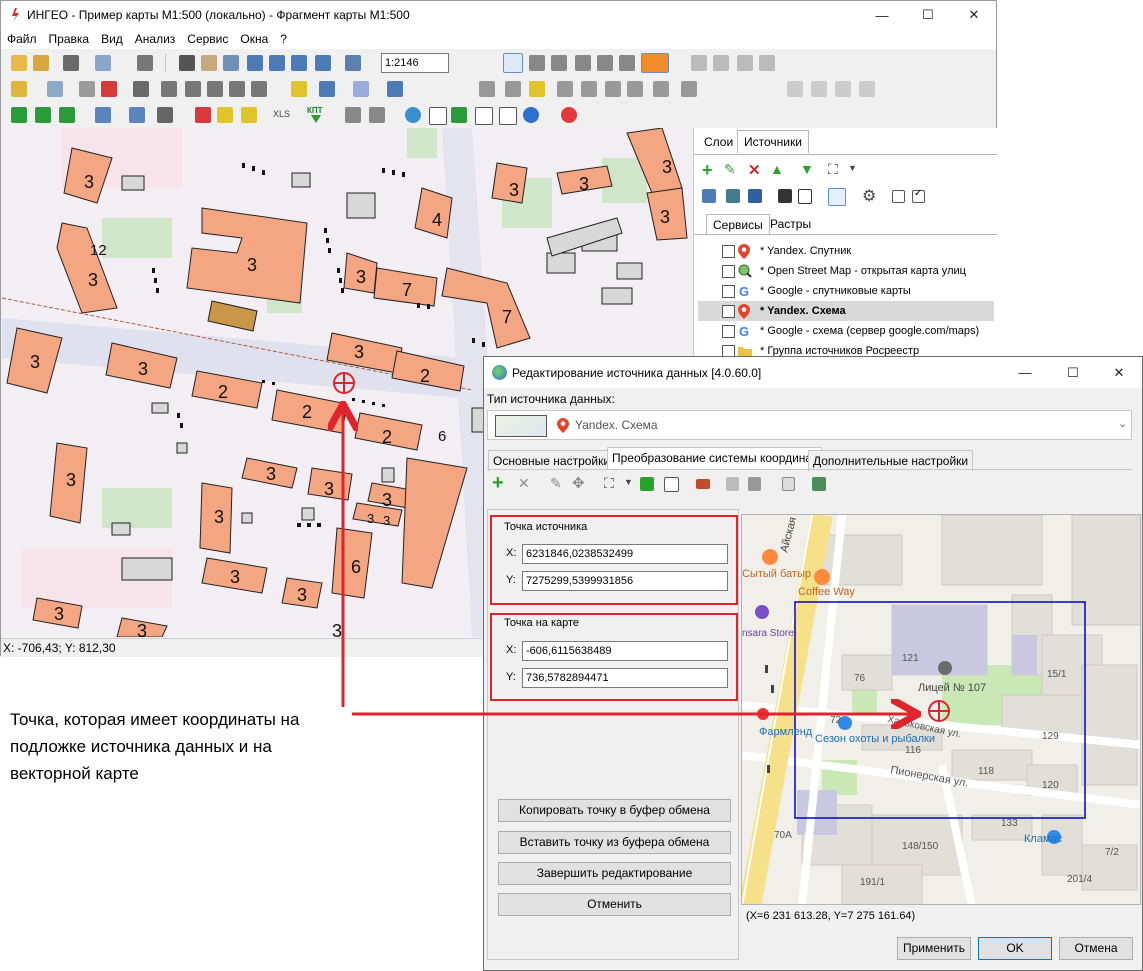  I want to click on group-5-icon, so click(661, 89).